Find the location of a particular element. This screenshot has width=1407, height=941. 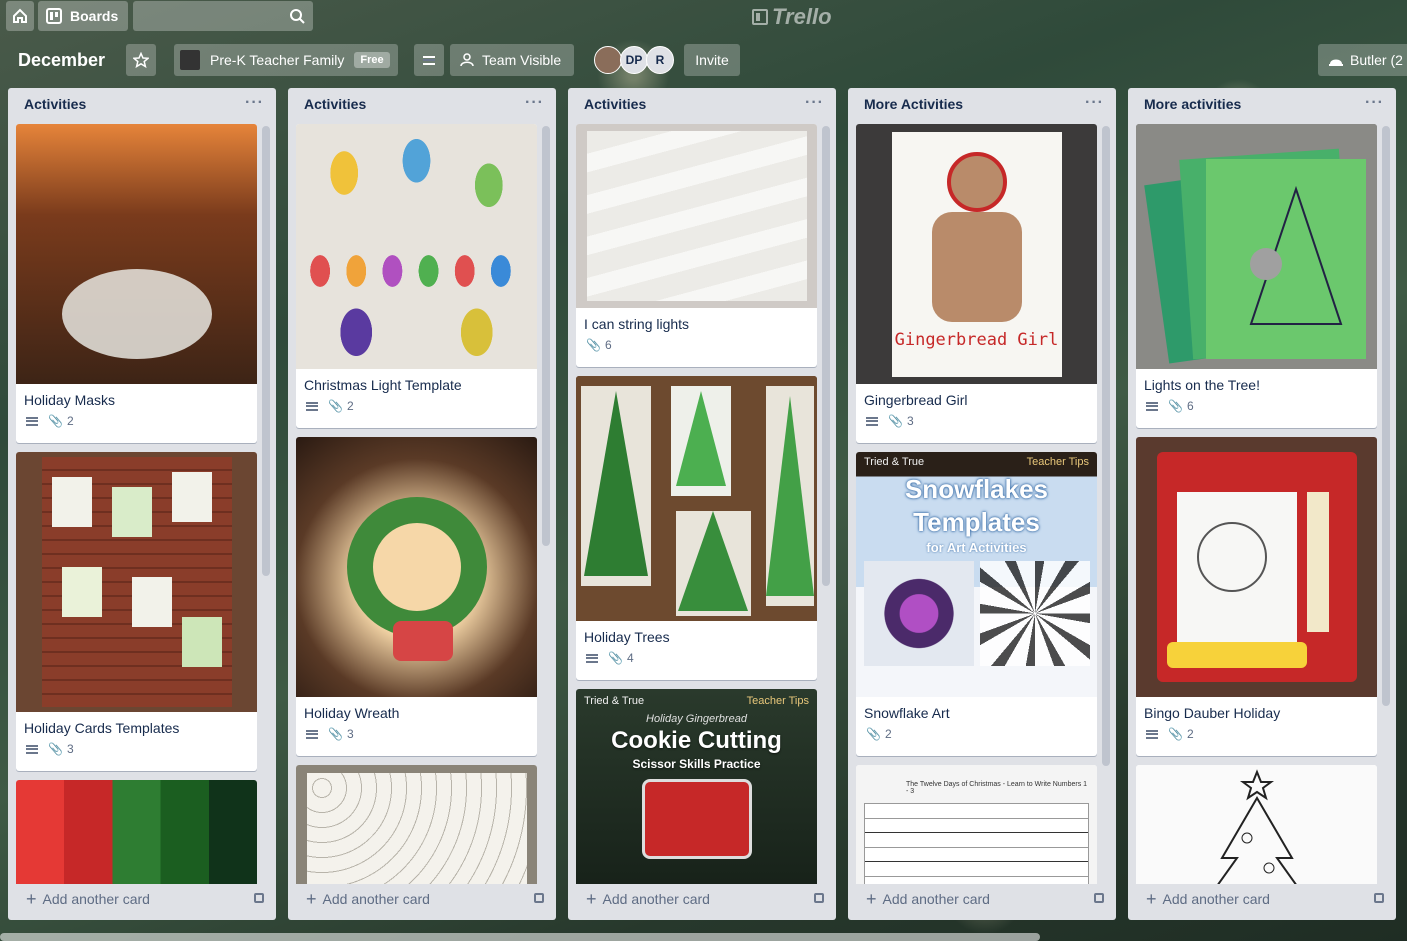

cover-caption: for Art Activities is located at coordinates (976, 547).